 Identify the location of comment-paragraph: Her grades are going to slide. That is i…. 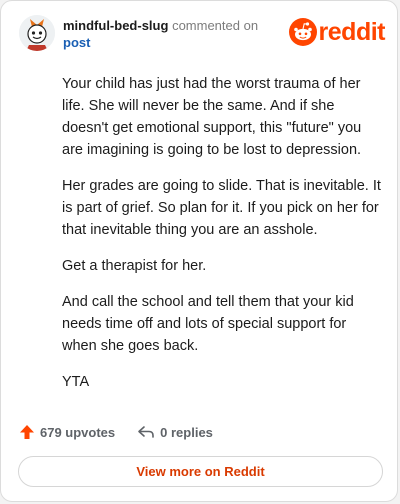
(221, 208).